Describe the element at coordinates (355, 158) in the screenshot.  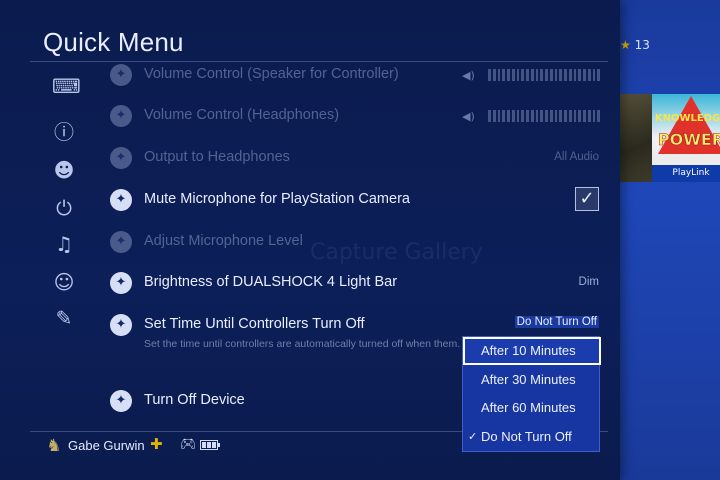
I see `setting-output-to-headphones: ✦ Output to Headphones All Audio` at that location.